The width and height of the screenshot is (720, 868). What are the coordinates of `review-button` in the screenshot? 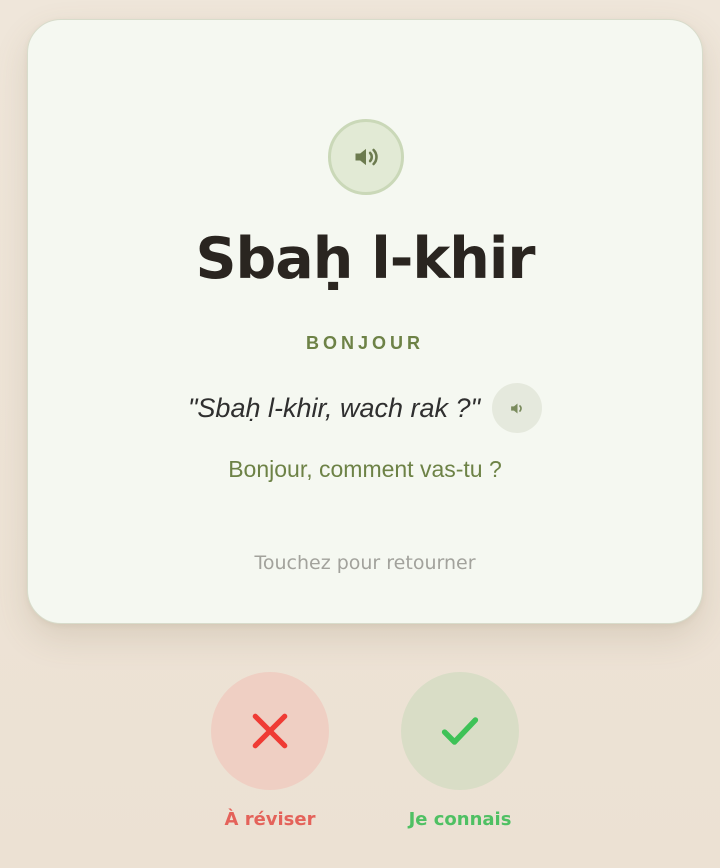 It's located at (270, 731).